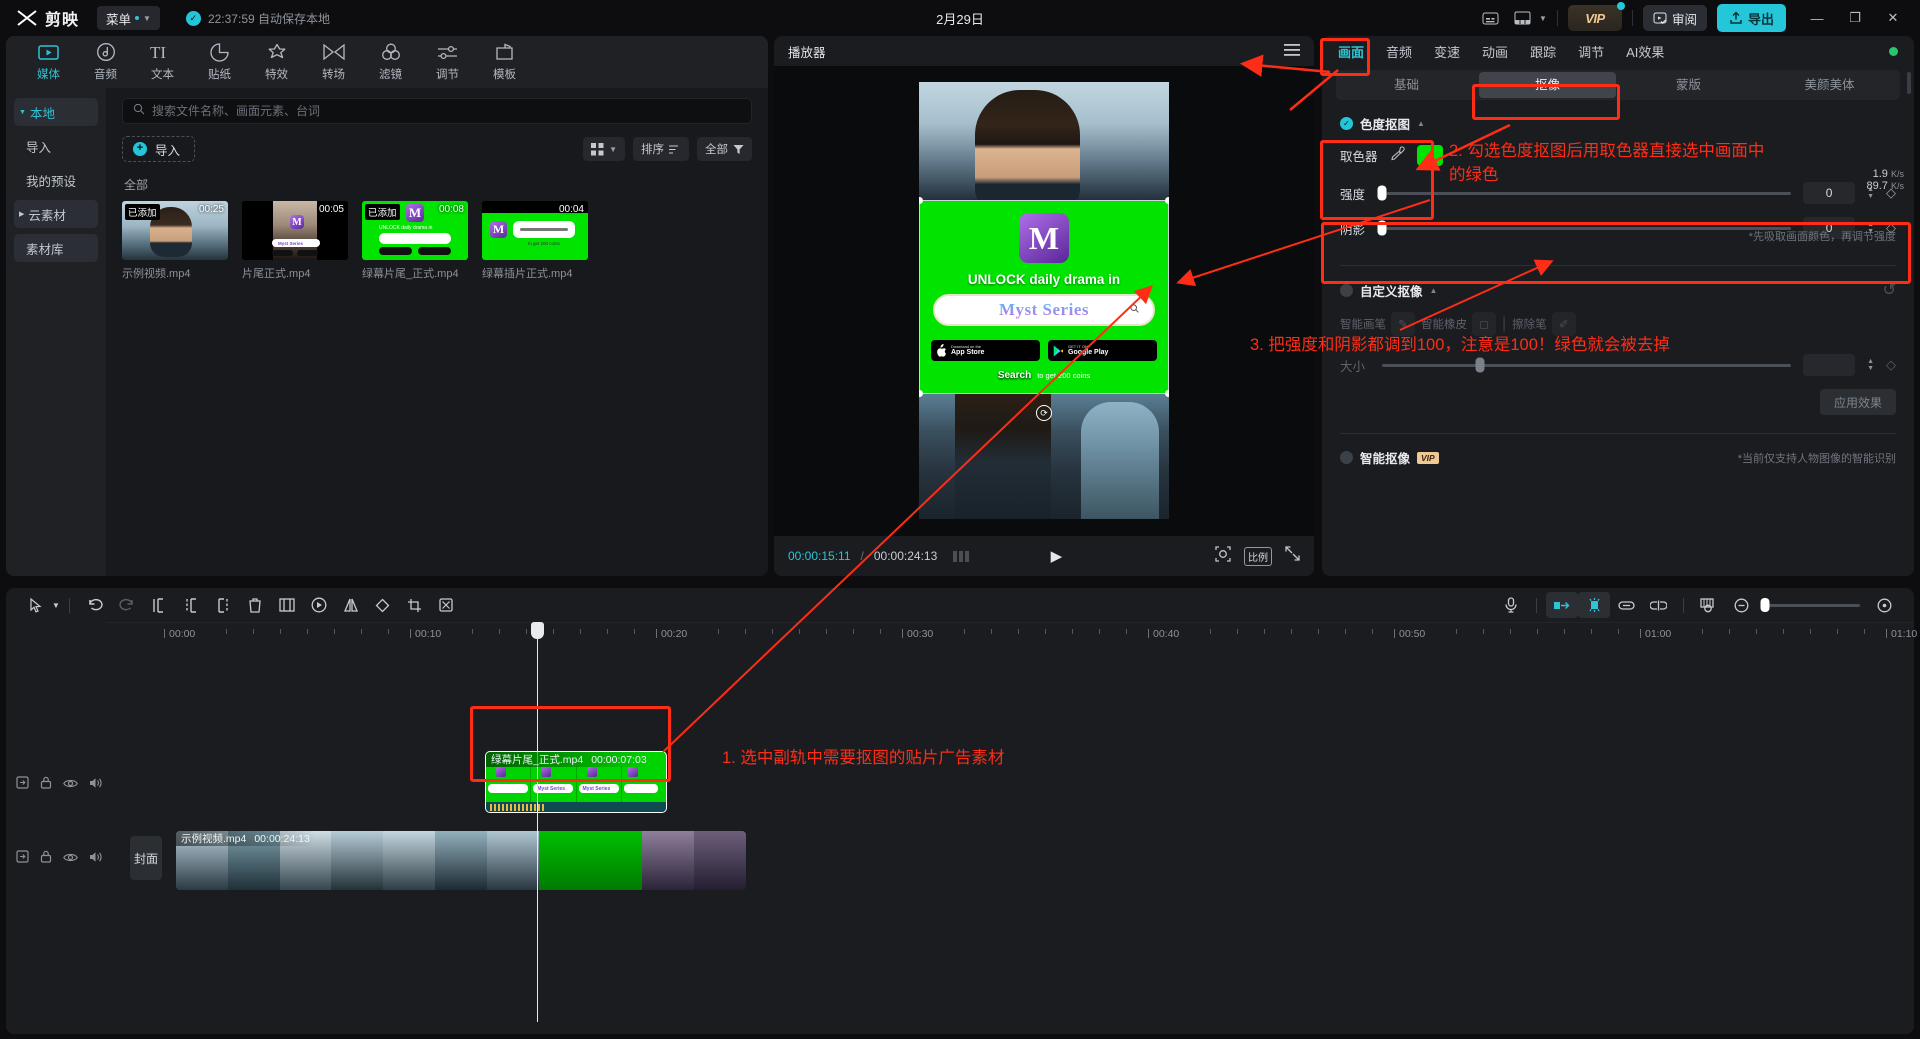 The height and width of the screenshot is (1039, 1920). What do you see at coordinates (1447, 51) in the screenshot?
I see `tab-speed: 变速` at bounding box center [1447, 51].